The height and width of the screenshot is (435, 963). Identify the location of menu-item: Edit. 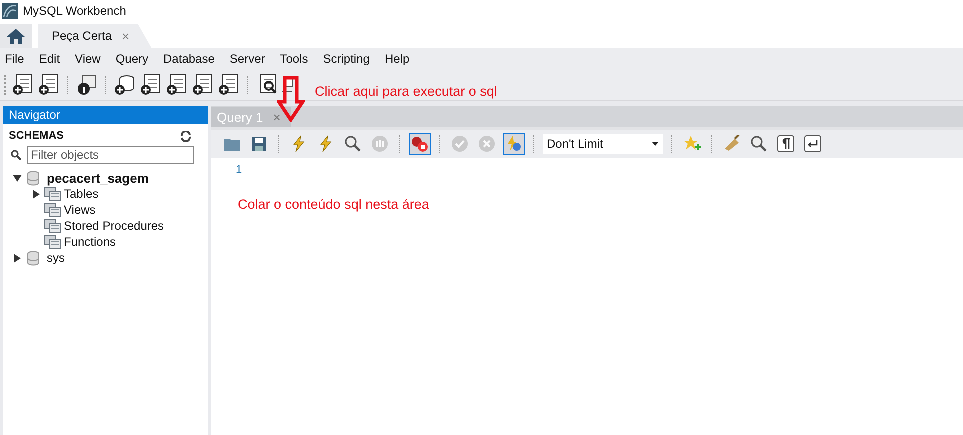
(49, 59).